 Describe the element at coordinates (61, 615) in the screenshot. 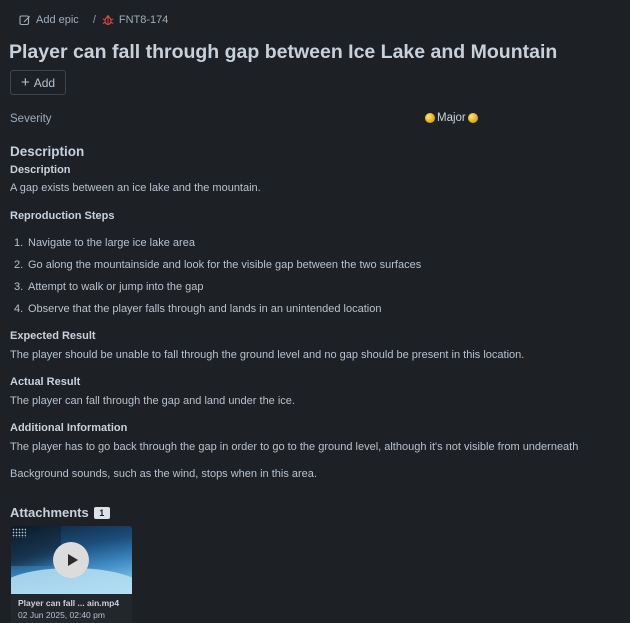

I see `attachment-date: 02 Jun 2025, 02:40 pm` at that location.